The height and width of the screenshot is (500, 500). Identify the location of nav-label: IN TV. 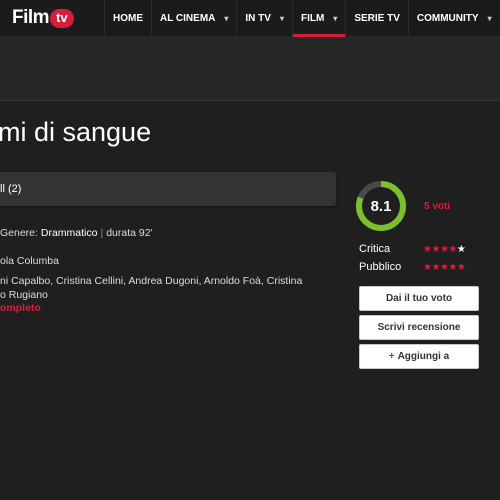
(258, 18).